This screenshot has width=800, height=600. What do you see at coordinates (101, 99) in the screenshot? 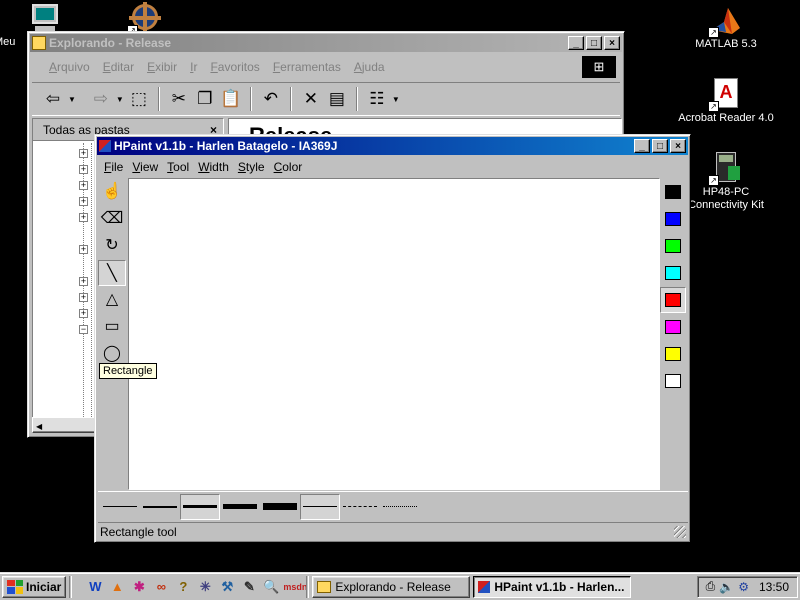
I see `forward-arrow-icon: ⇨` at bounding box center [101, 99].